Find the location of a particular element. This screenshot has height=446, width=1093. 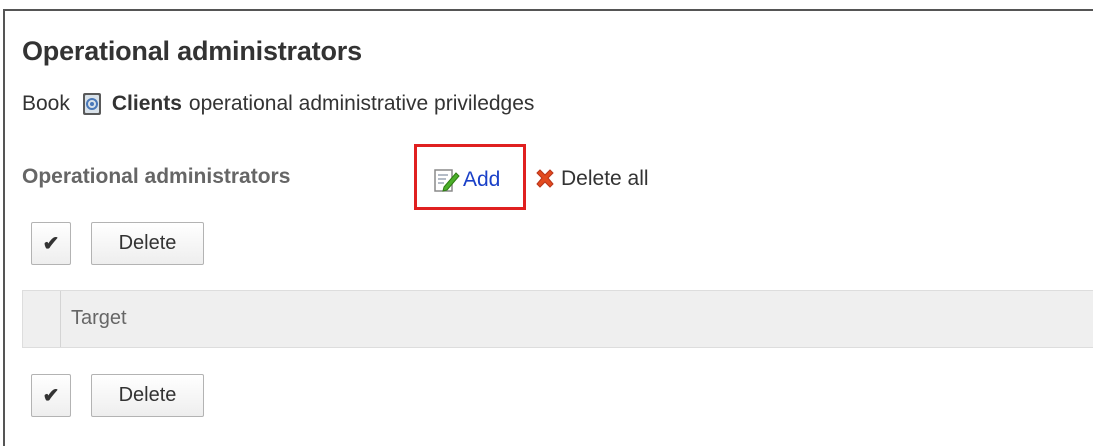

checkbox-column-header is located at coordinates (42, 319).